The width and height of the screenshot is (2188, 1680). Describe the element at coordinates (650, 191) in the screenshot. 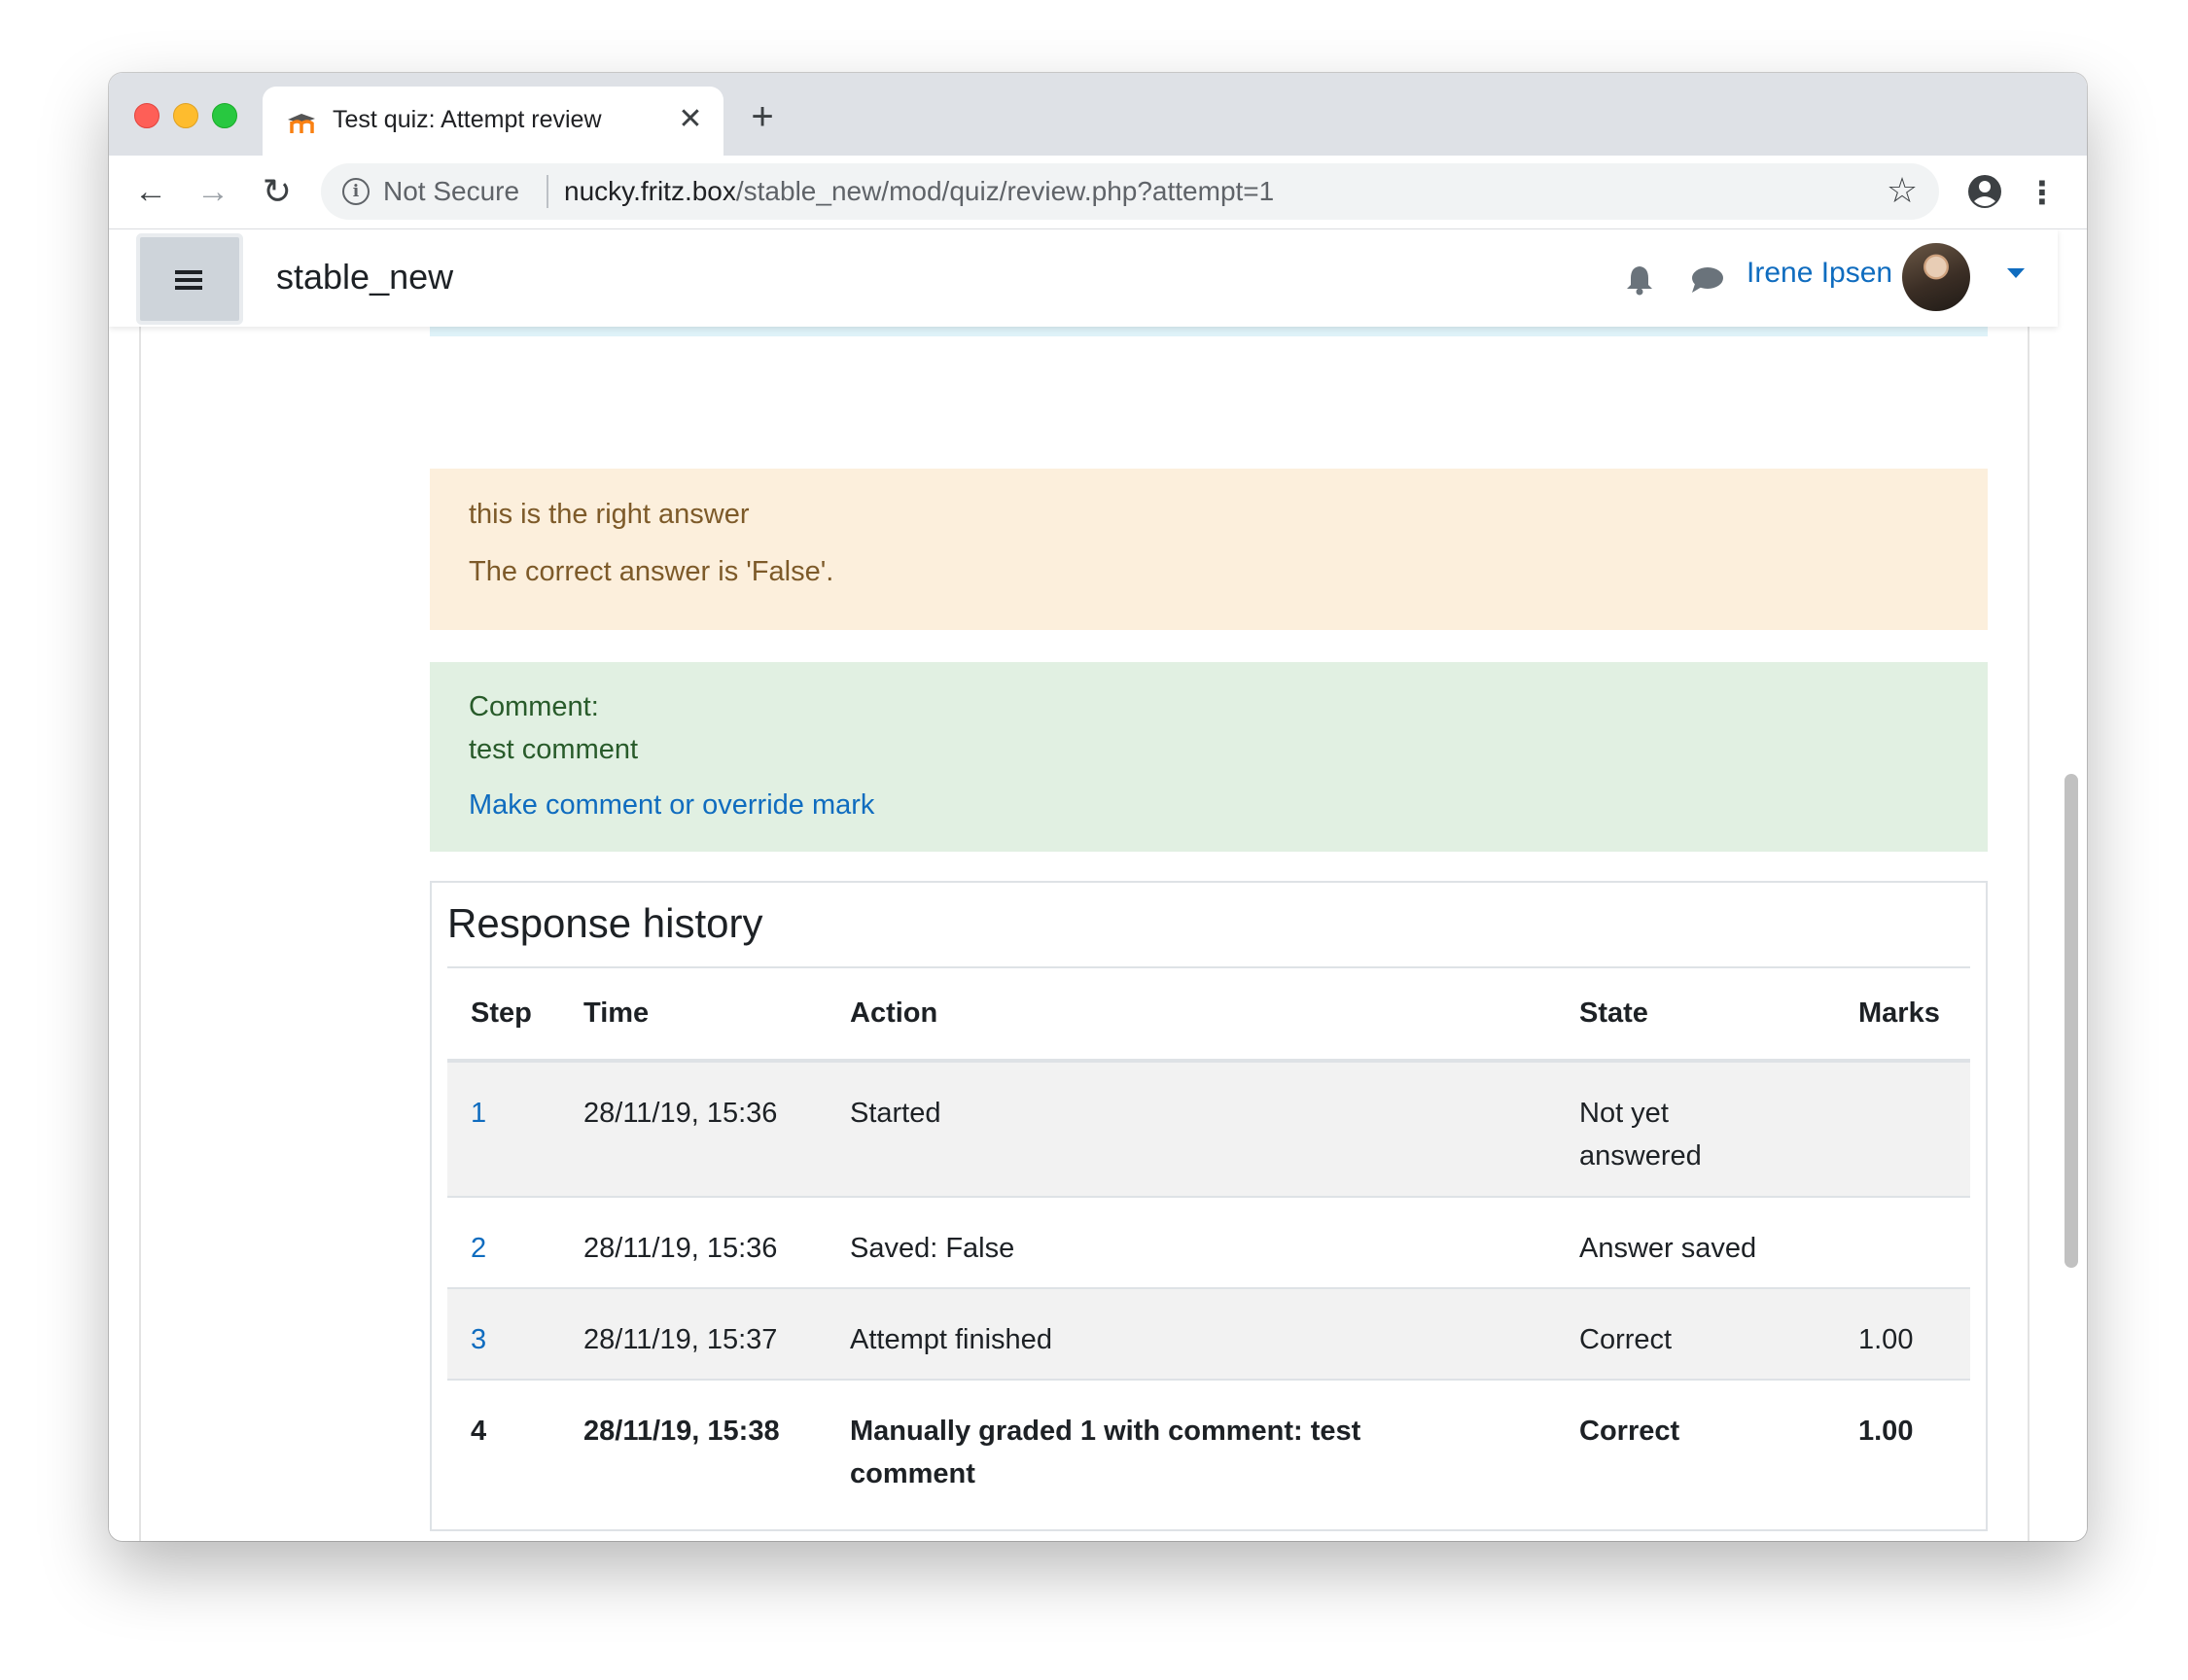

I see `url-host: nucky.fritz.box` at that location.